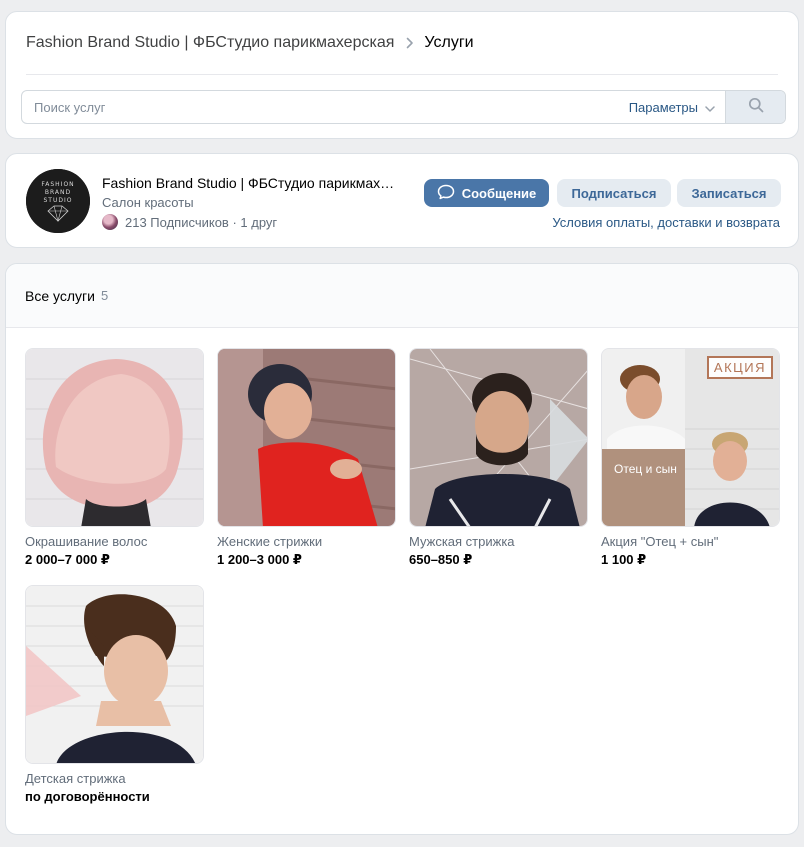  I want to click on services-count: 5, so click(104, 295).